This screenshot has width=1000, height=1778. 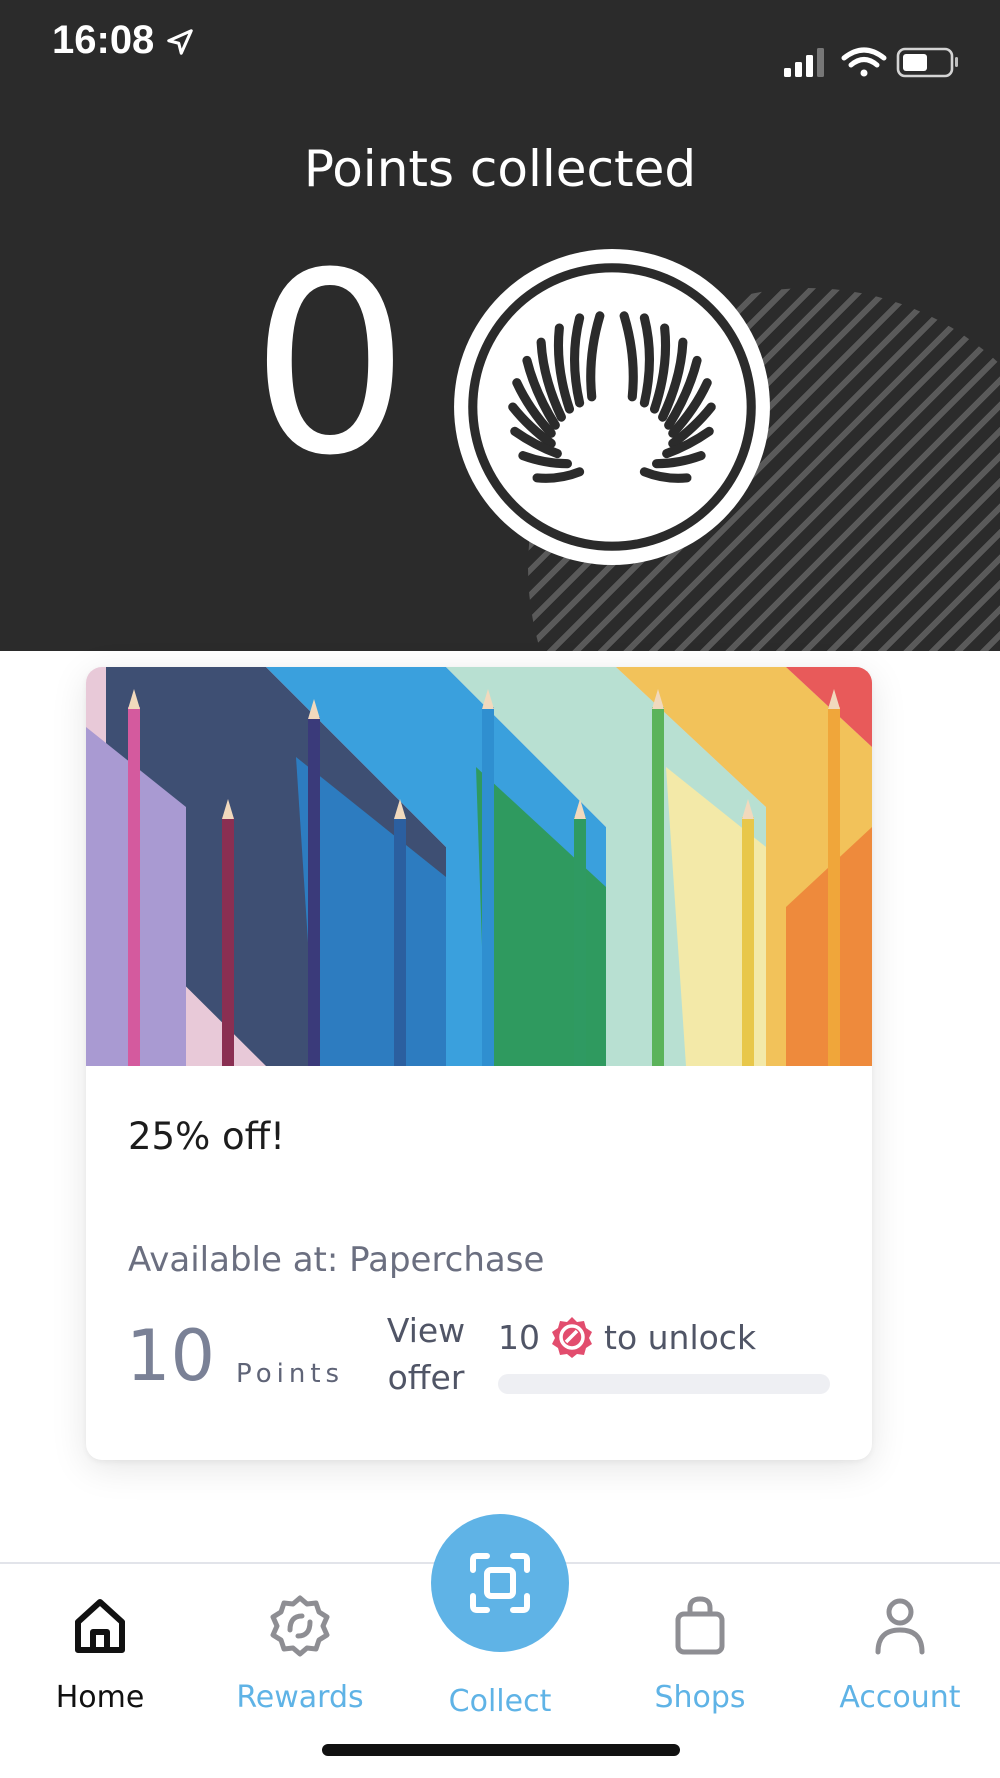 I want to click on nav-label-home: Home, so click(x=100, y=1697).